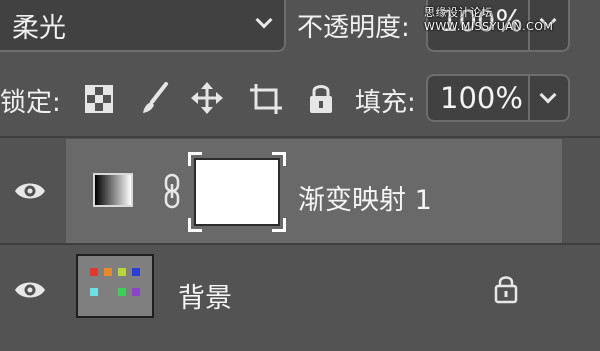 This screenshot has height=351, width=600. Describe the element at coordinates (30, 103) in the screenshot. I see `lock-label: 锁定:` at that location.